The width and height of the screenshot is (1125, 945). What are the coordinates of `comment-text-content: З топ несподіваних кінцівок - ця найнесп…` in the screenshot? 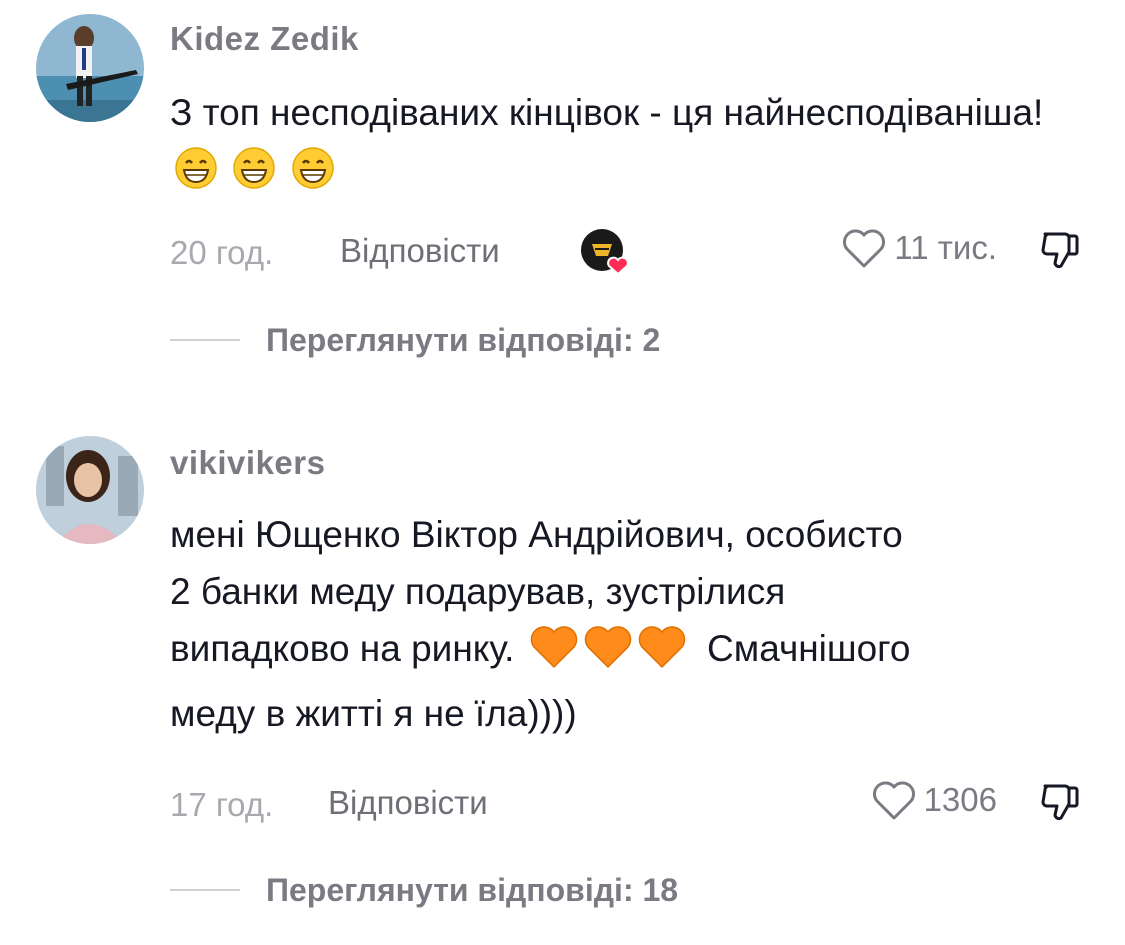 It's located at (607, 112).